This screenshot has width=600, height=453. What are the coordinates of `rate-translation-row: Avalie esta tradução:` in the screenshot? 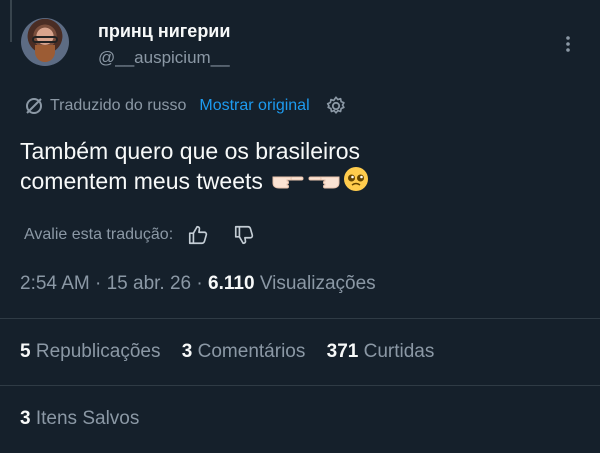 It's located at (139, 235).